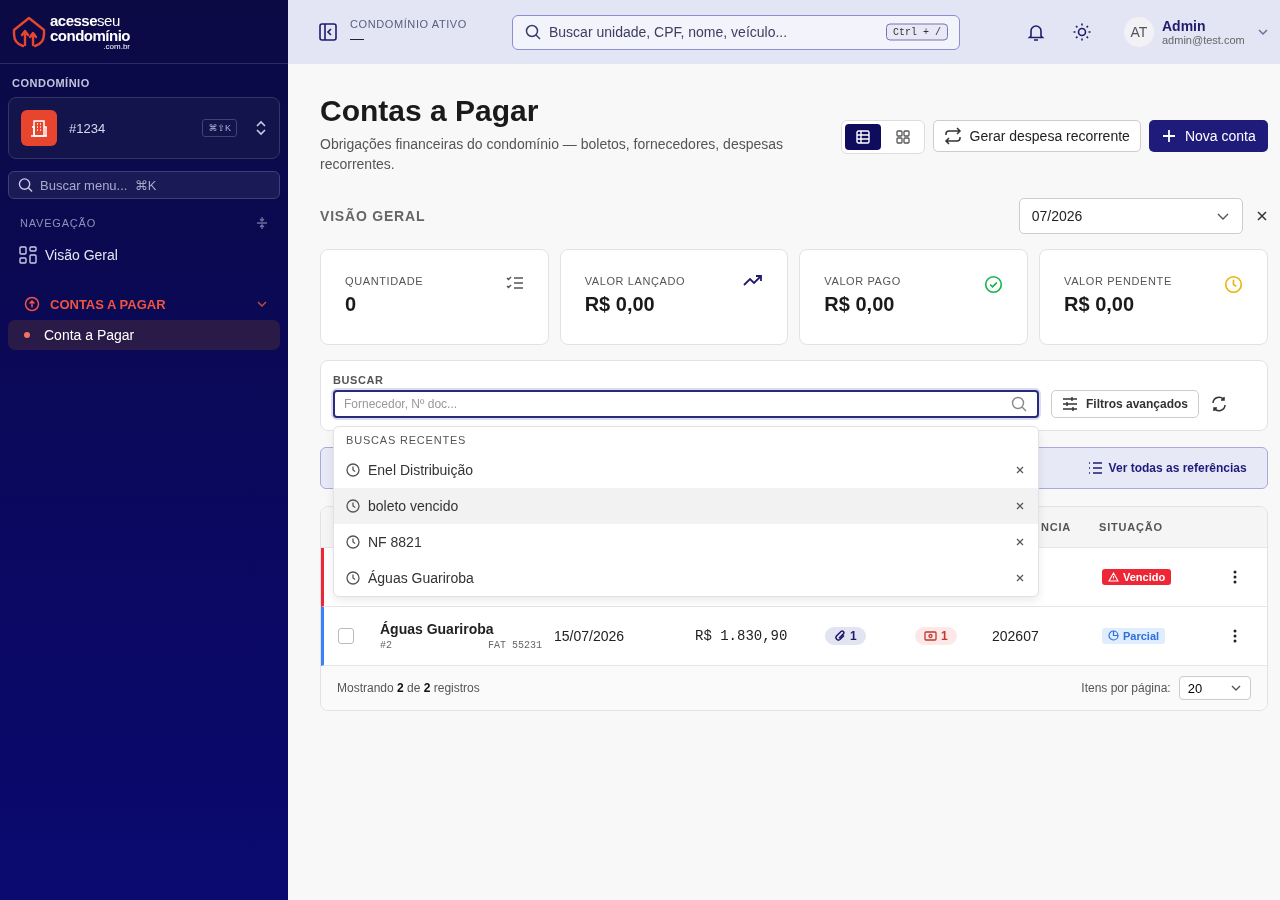 Image resolution: width=1280 pixels, height=900 pixels. I want to click on status-badge: Parcial, so click(1134, 635).